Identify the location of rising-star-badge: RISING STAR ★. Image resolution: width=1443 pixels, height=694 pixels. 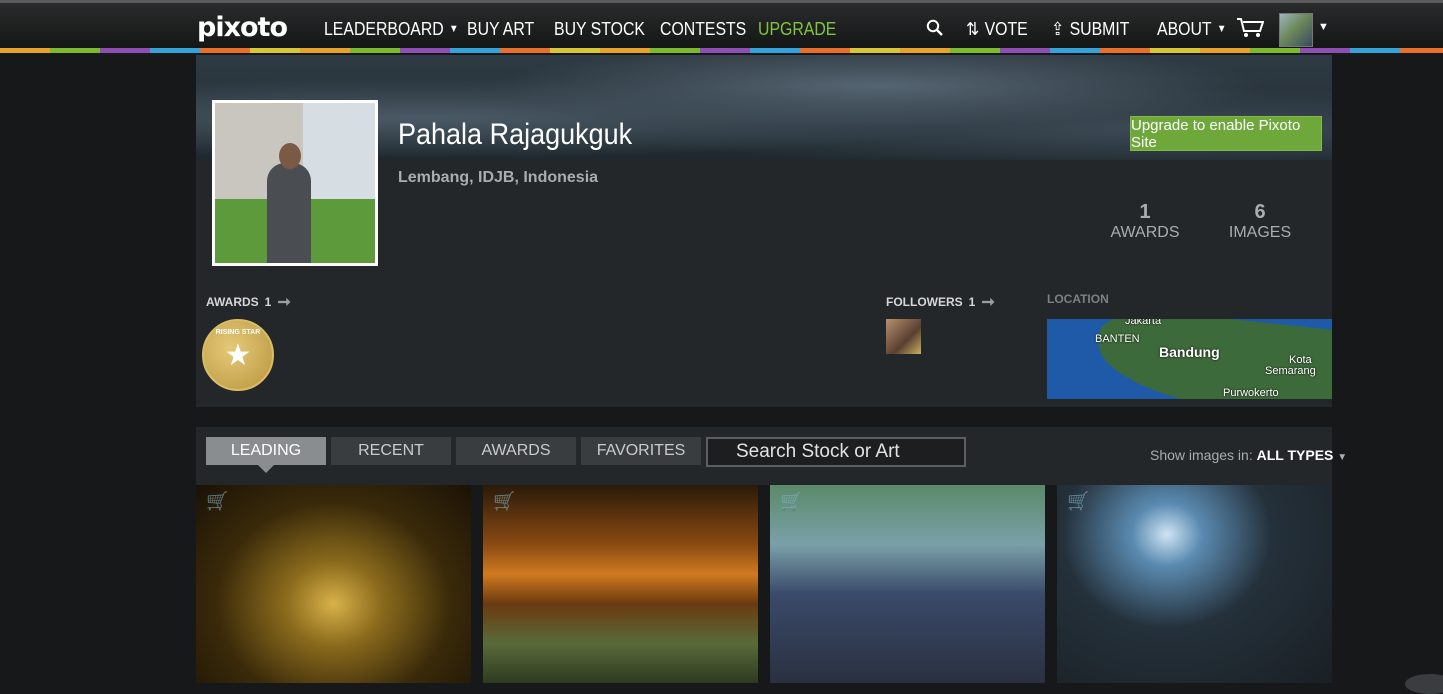
(238, 355).